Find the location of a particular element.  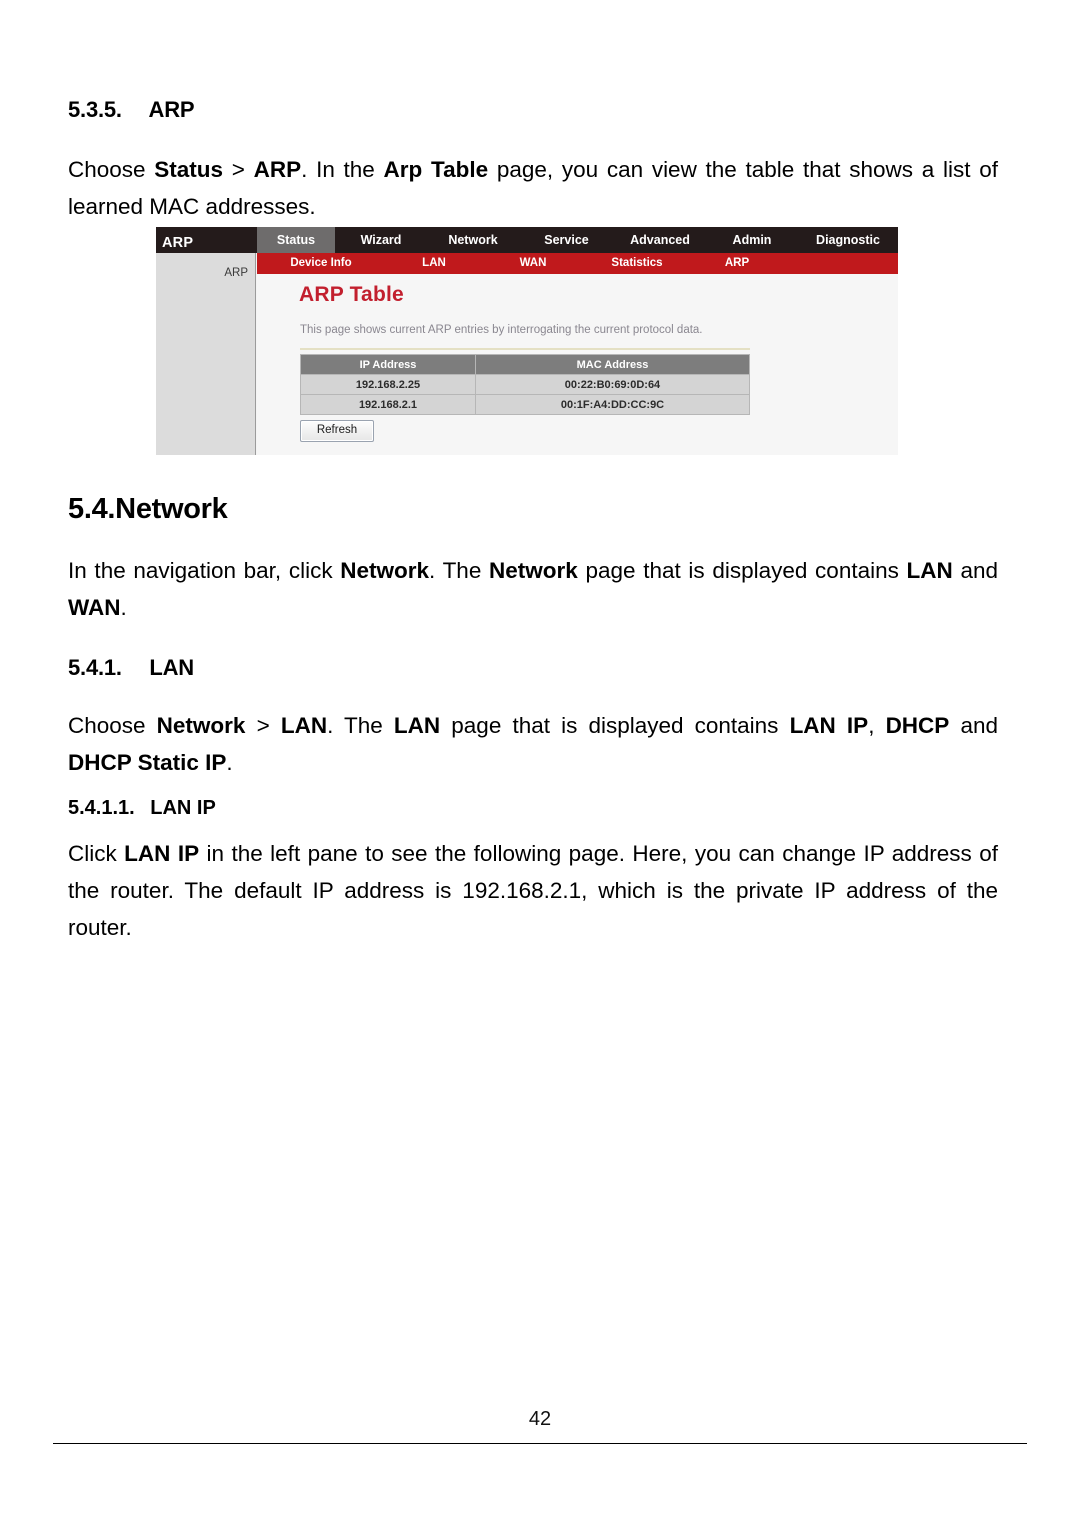

text-run-bold: ARP is located at coordinates (277, 169).